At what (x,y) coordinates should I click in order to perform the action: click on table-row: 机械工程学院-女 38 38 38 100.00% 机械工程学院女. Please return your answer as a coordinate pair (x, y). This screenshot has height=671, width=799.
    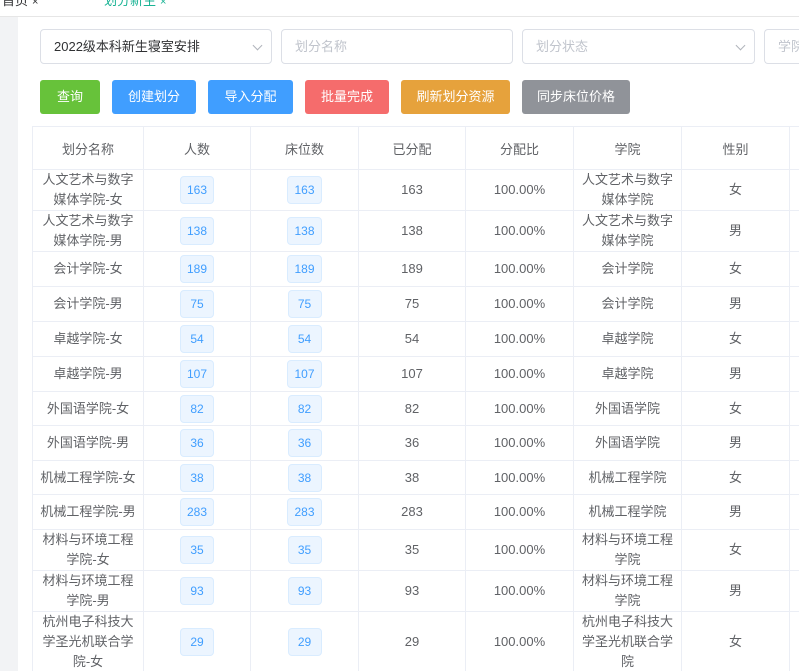
    Looking at the image, I should click on (415, 477).